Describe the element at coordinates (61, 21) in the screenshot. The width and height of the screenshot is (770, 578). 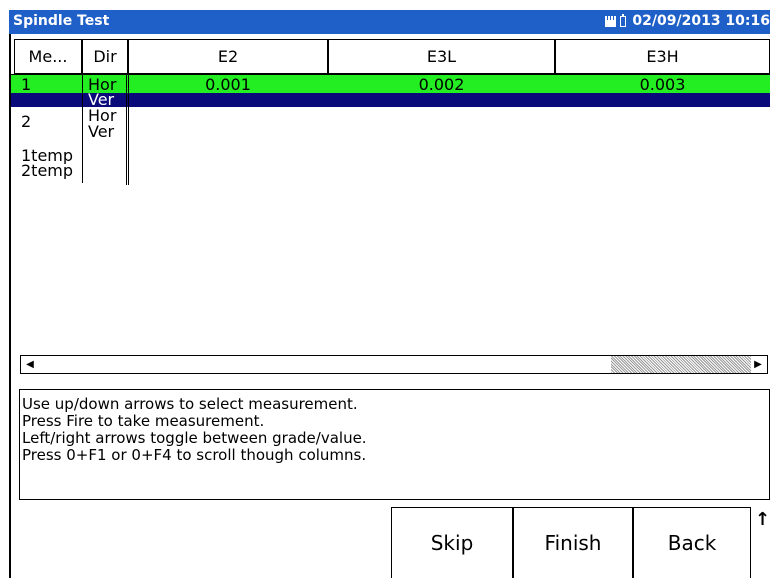
I see `window-title: Spindle Test` at that location.